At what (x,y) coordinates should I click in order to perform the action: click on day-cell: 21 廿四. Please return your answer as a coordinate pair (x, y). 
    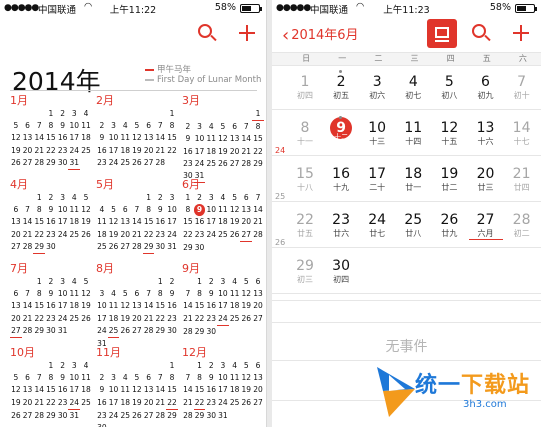
    Looking at the image, I should click on (522, 179).